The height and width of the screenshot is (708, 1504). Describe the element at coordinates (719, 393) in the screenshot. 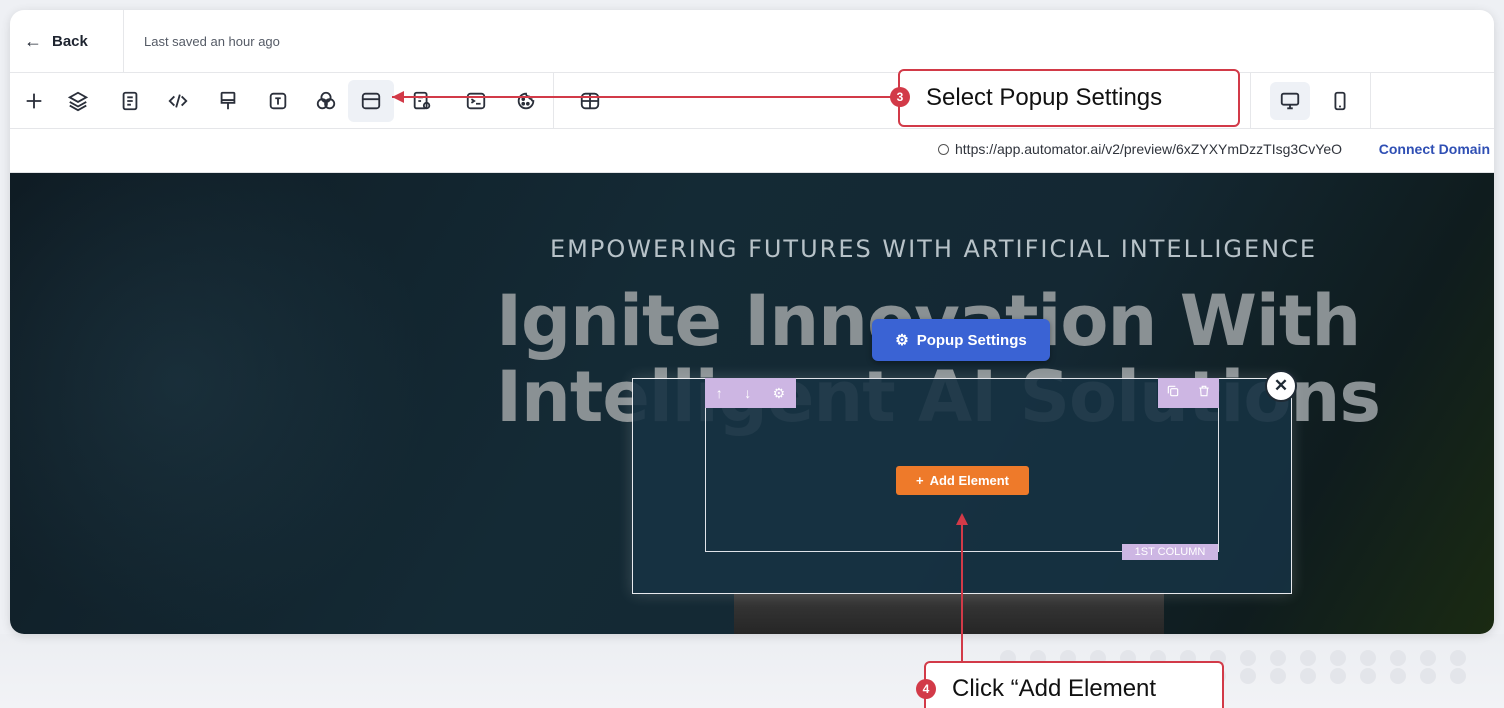

I see `move-up-icon: ↑` at that location.